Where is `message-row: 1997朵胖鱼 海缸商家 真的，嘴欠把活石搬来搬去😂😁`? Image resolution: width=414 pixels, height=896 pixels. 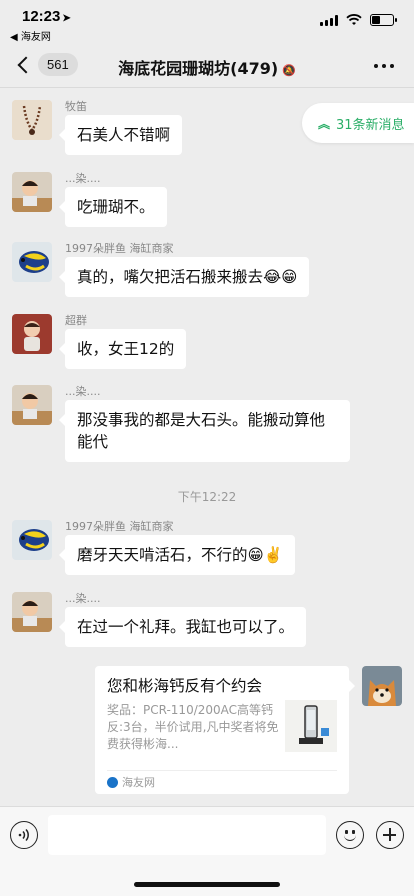
message-row: 1997朵胖鱼 海缸商家 真的，嘴欠把活石搬来搬去😂😁 is located at coordinates (207, 272).